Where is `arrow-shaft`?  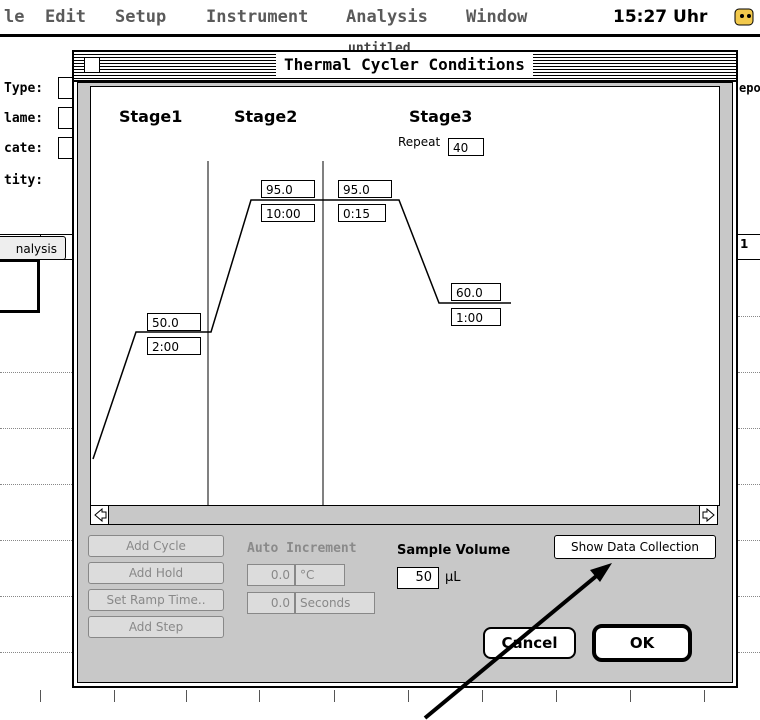
arrow-shaft is located at coordinates (512, 645).